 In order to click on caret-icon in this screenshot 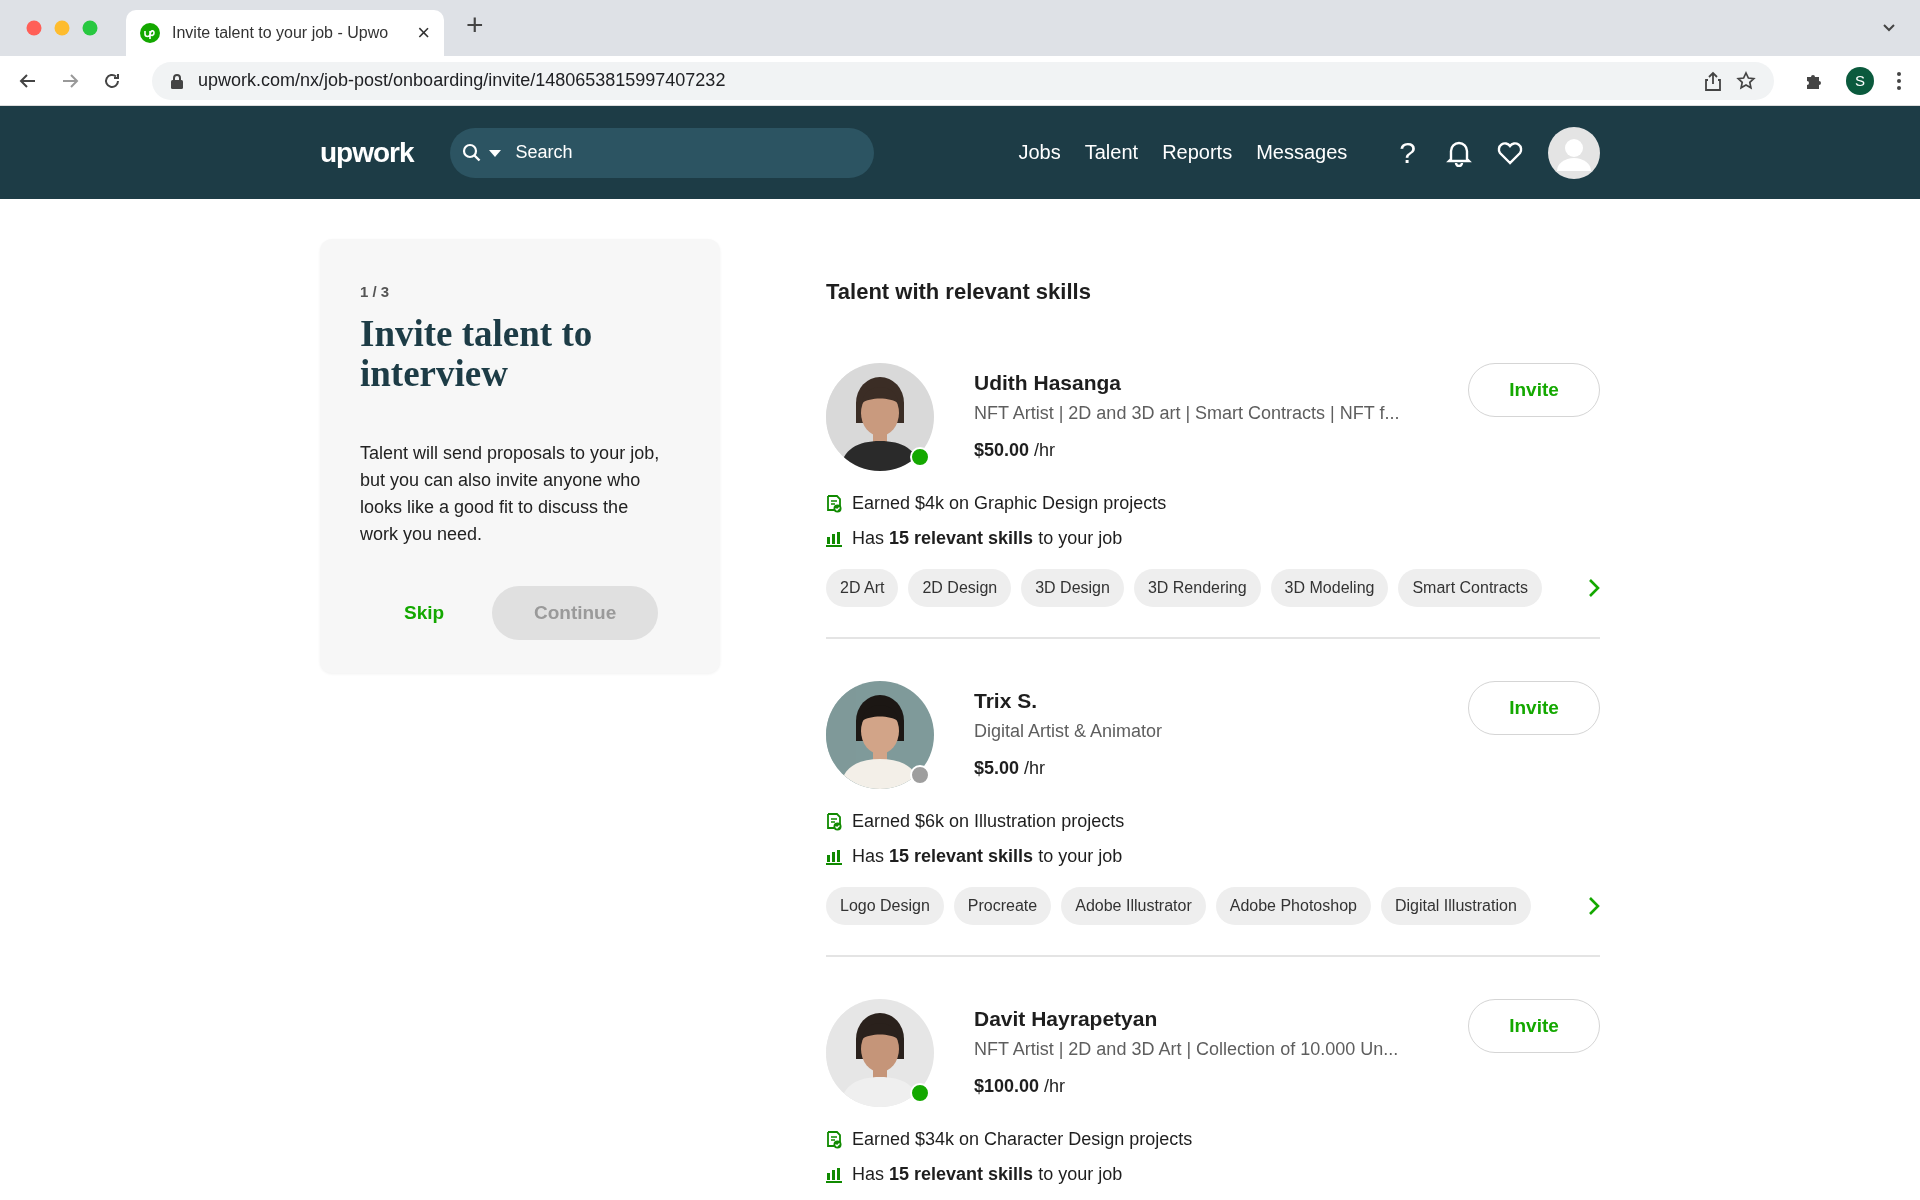, I will do `click(494, 152)`.